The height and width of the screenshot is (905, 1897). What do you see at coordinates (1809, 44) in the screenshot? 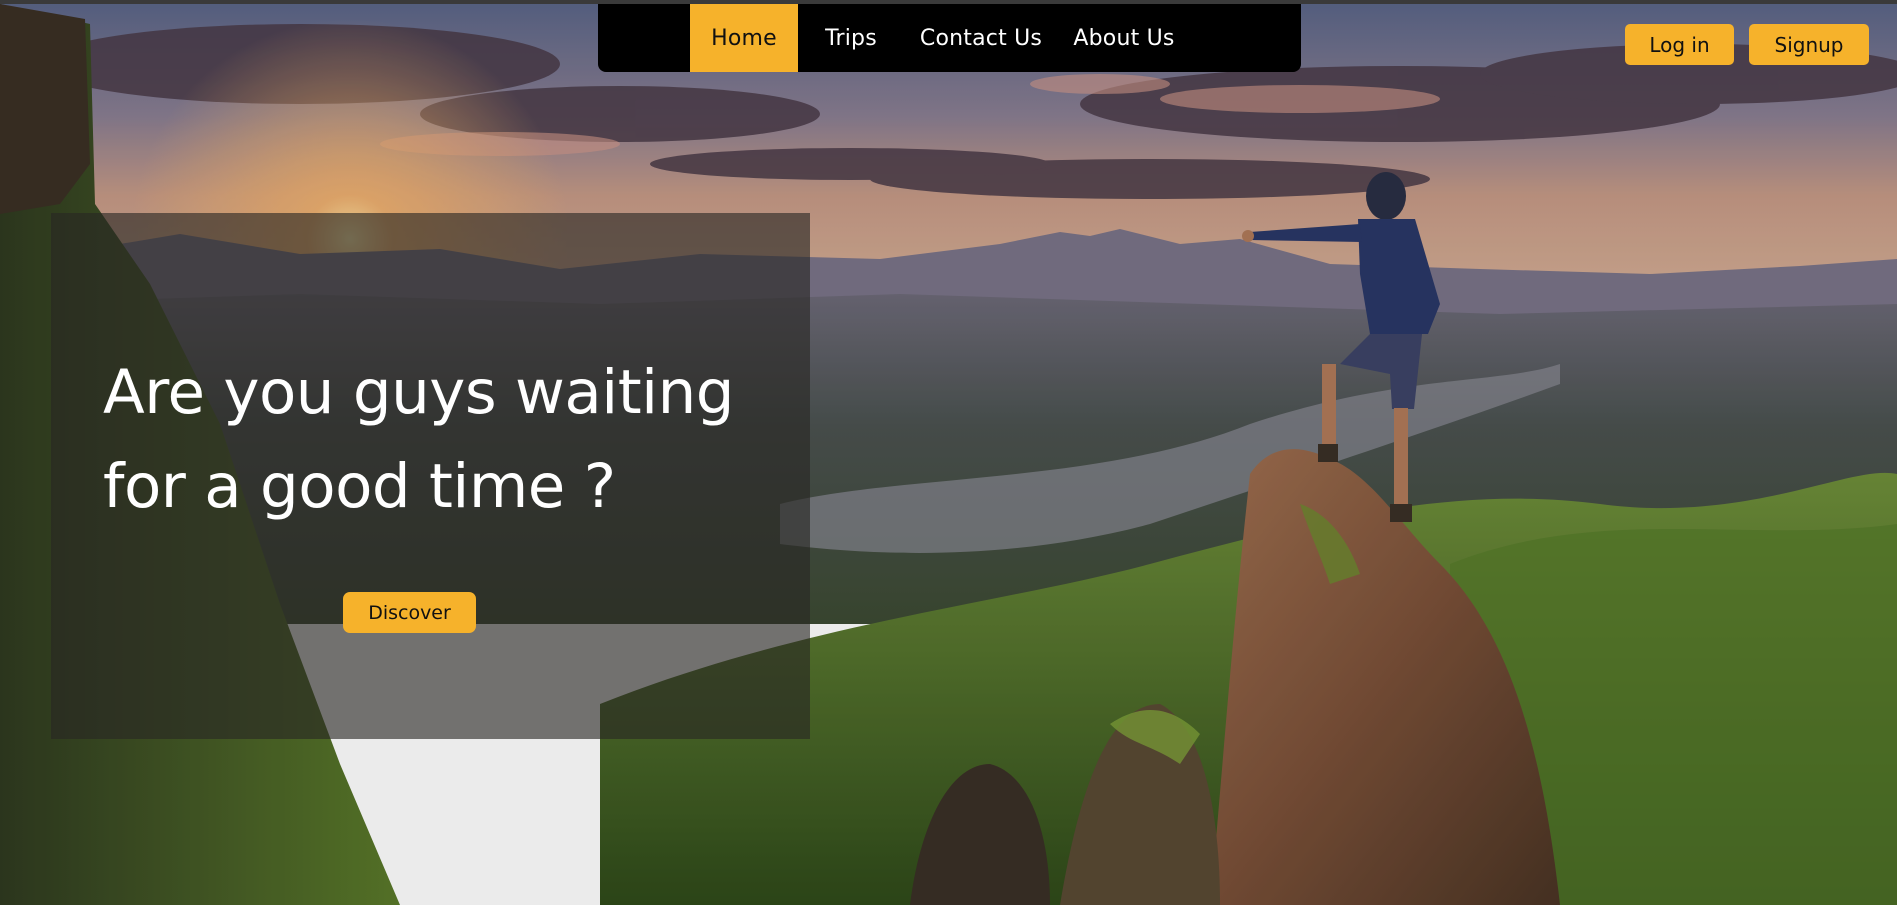
I see `signup-button: Signup` at bounding box center [1809, 44].